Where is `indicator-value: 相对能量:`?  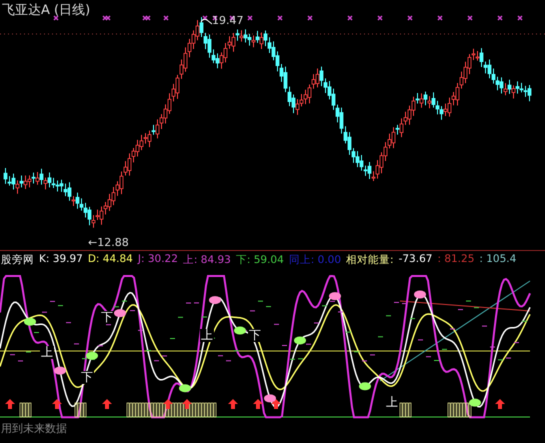 indicator-value: 相对能量: is located at coordinates (370, 260).